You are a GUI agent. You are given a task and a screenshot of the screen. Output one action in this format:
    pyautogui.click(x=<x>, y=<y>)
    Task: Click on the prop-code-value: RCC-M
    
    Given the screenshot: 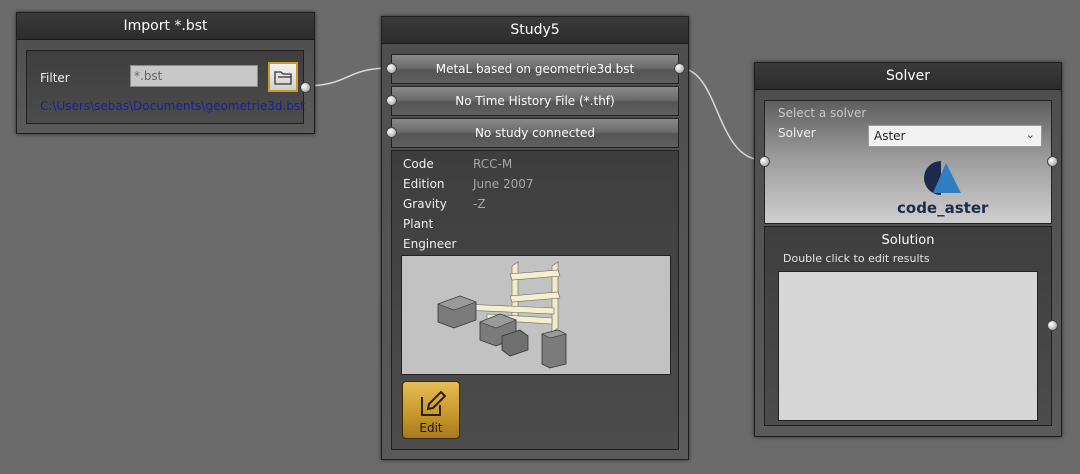 What is the action you would take?
    pyautogui.click(x=493, y=164)
    